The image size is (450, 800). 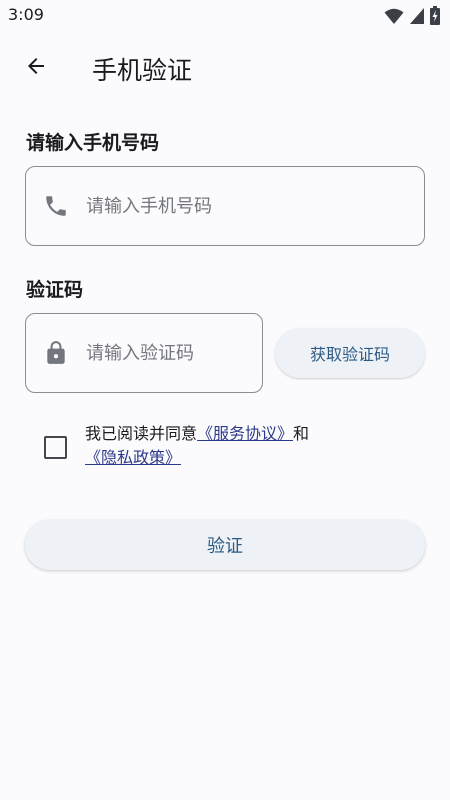 I want to click on arrow-back-icon, so click(x=36, y=68).